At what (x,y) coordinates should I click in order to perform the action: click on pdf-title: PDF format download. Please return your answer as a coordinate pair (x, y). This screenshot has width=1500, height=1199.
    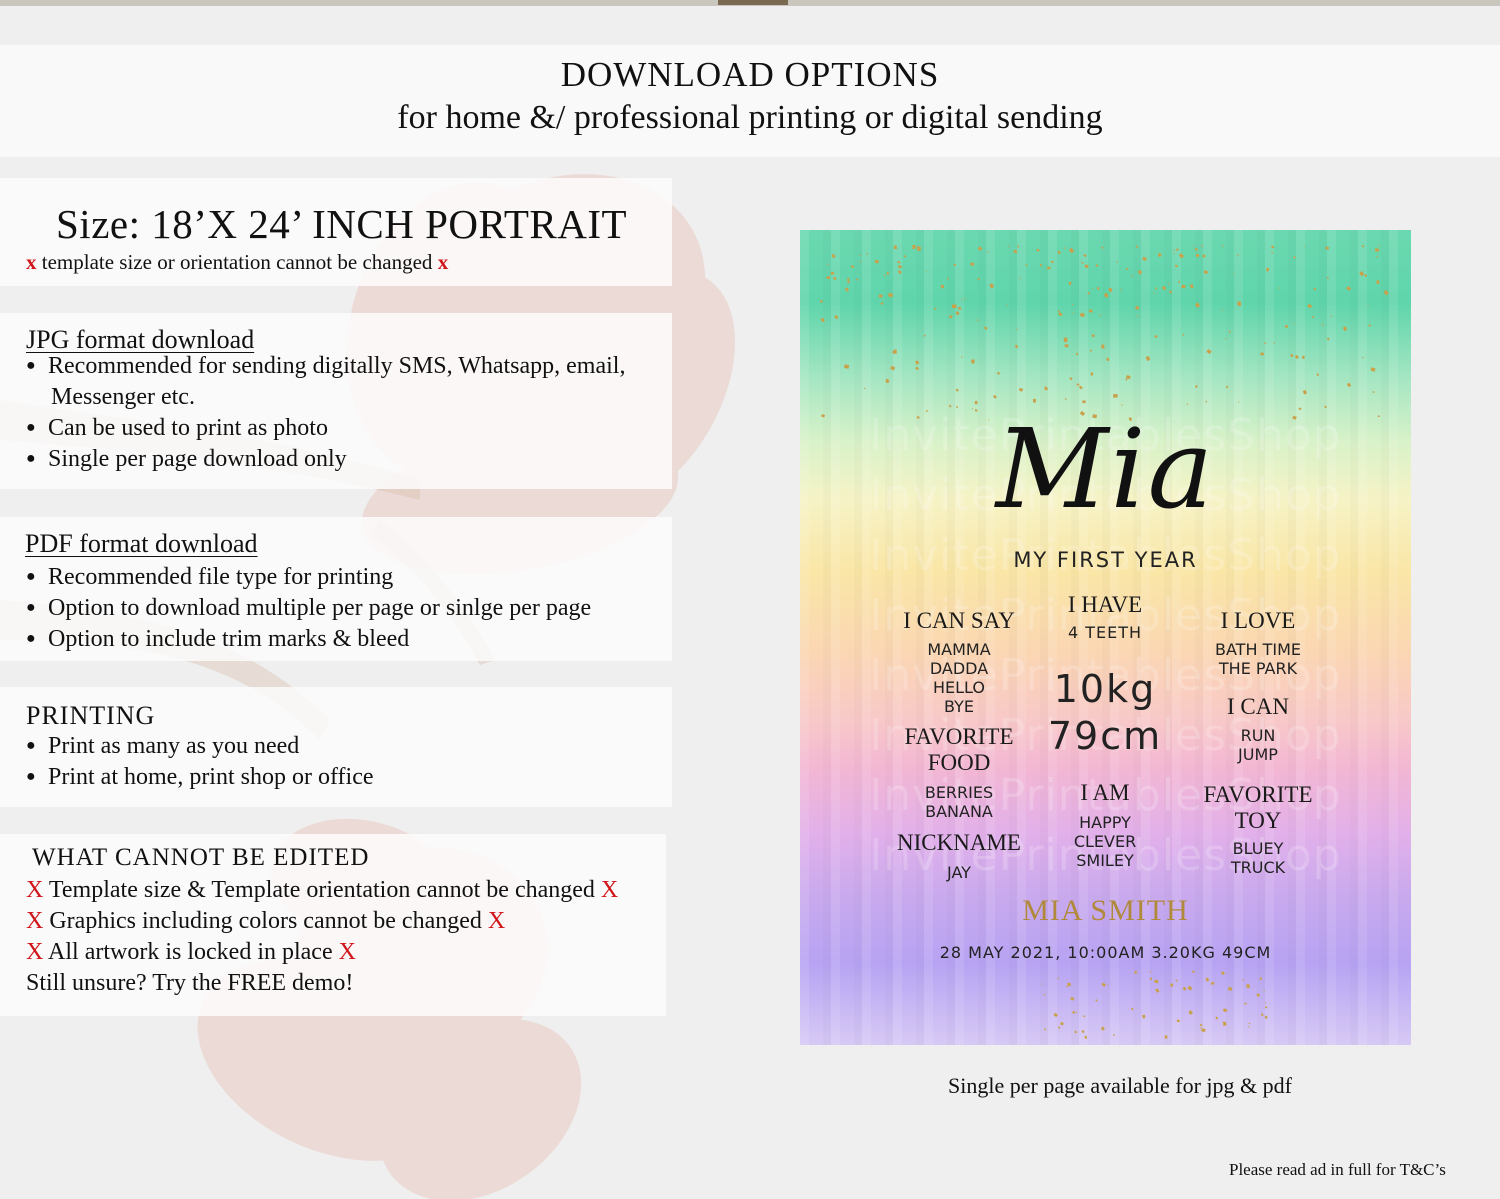
    Looking at the image, I should click on (141, 543).